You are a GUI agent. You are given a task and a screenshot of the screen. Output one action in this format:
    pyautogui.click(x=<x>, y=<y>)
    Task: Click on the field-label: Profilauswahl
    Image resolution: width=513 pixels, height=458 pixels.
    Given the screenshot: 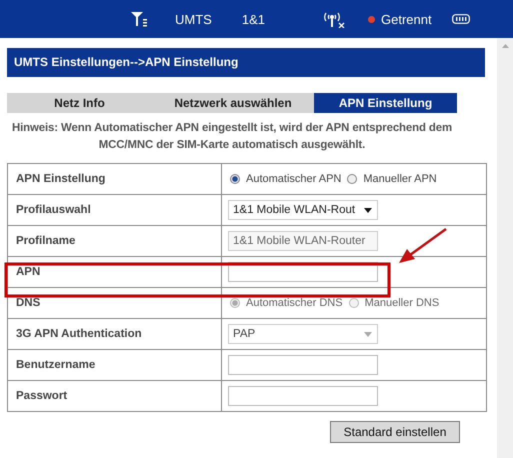 What is the action you would take?
    pyautogui.click(x=53, y=210)
    